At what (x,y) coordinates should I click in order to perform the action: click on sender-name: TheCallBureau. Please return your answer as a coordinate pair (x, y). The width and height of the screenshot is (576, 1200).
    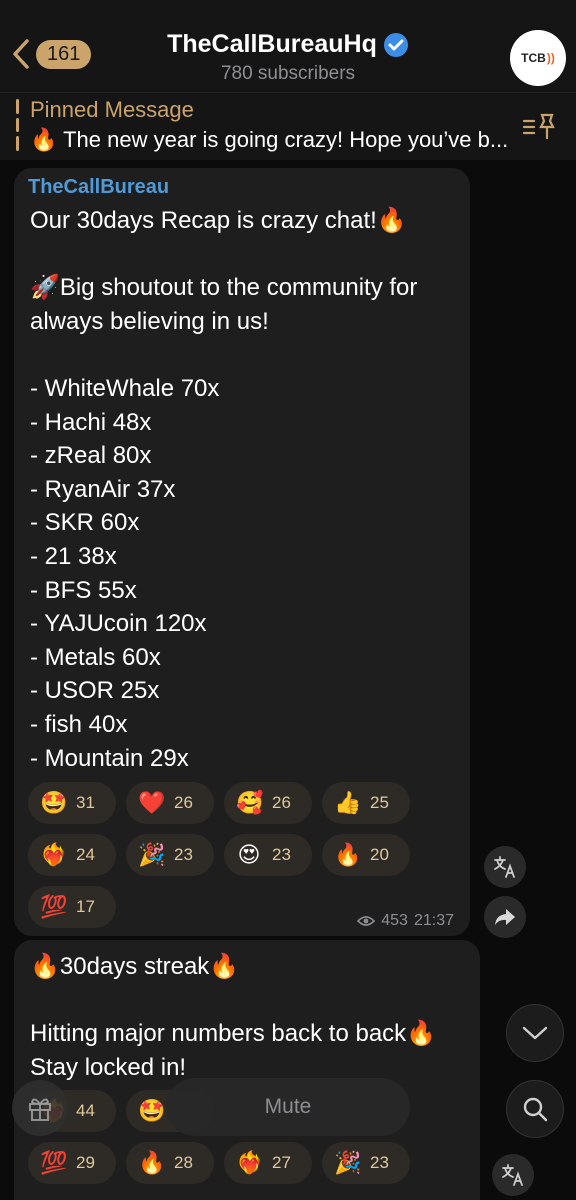
    Looking at the image, I should click on (98, 187).